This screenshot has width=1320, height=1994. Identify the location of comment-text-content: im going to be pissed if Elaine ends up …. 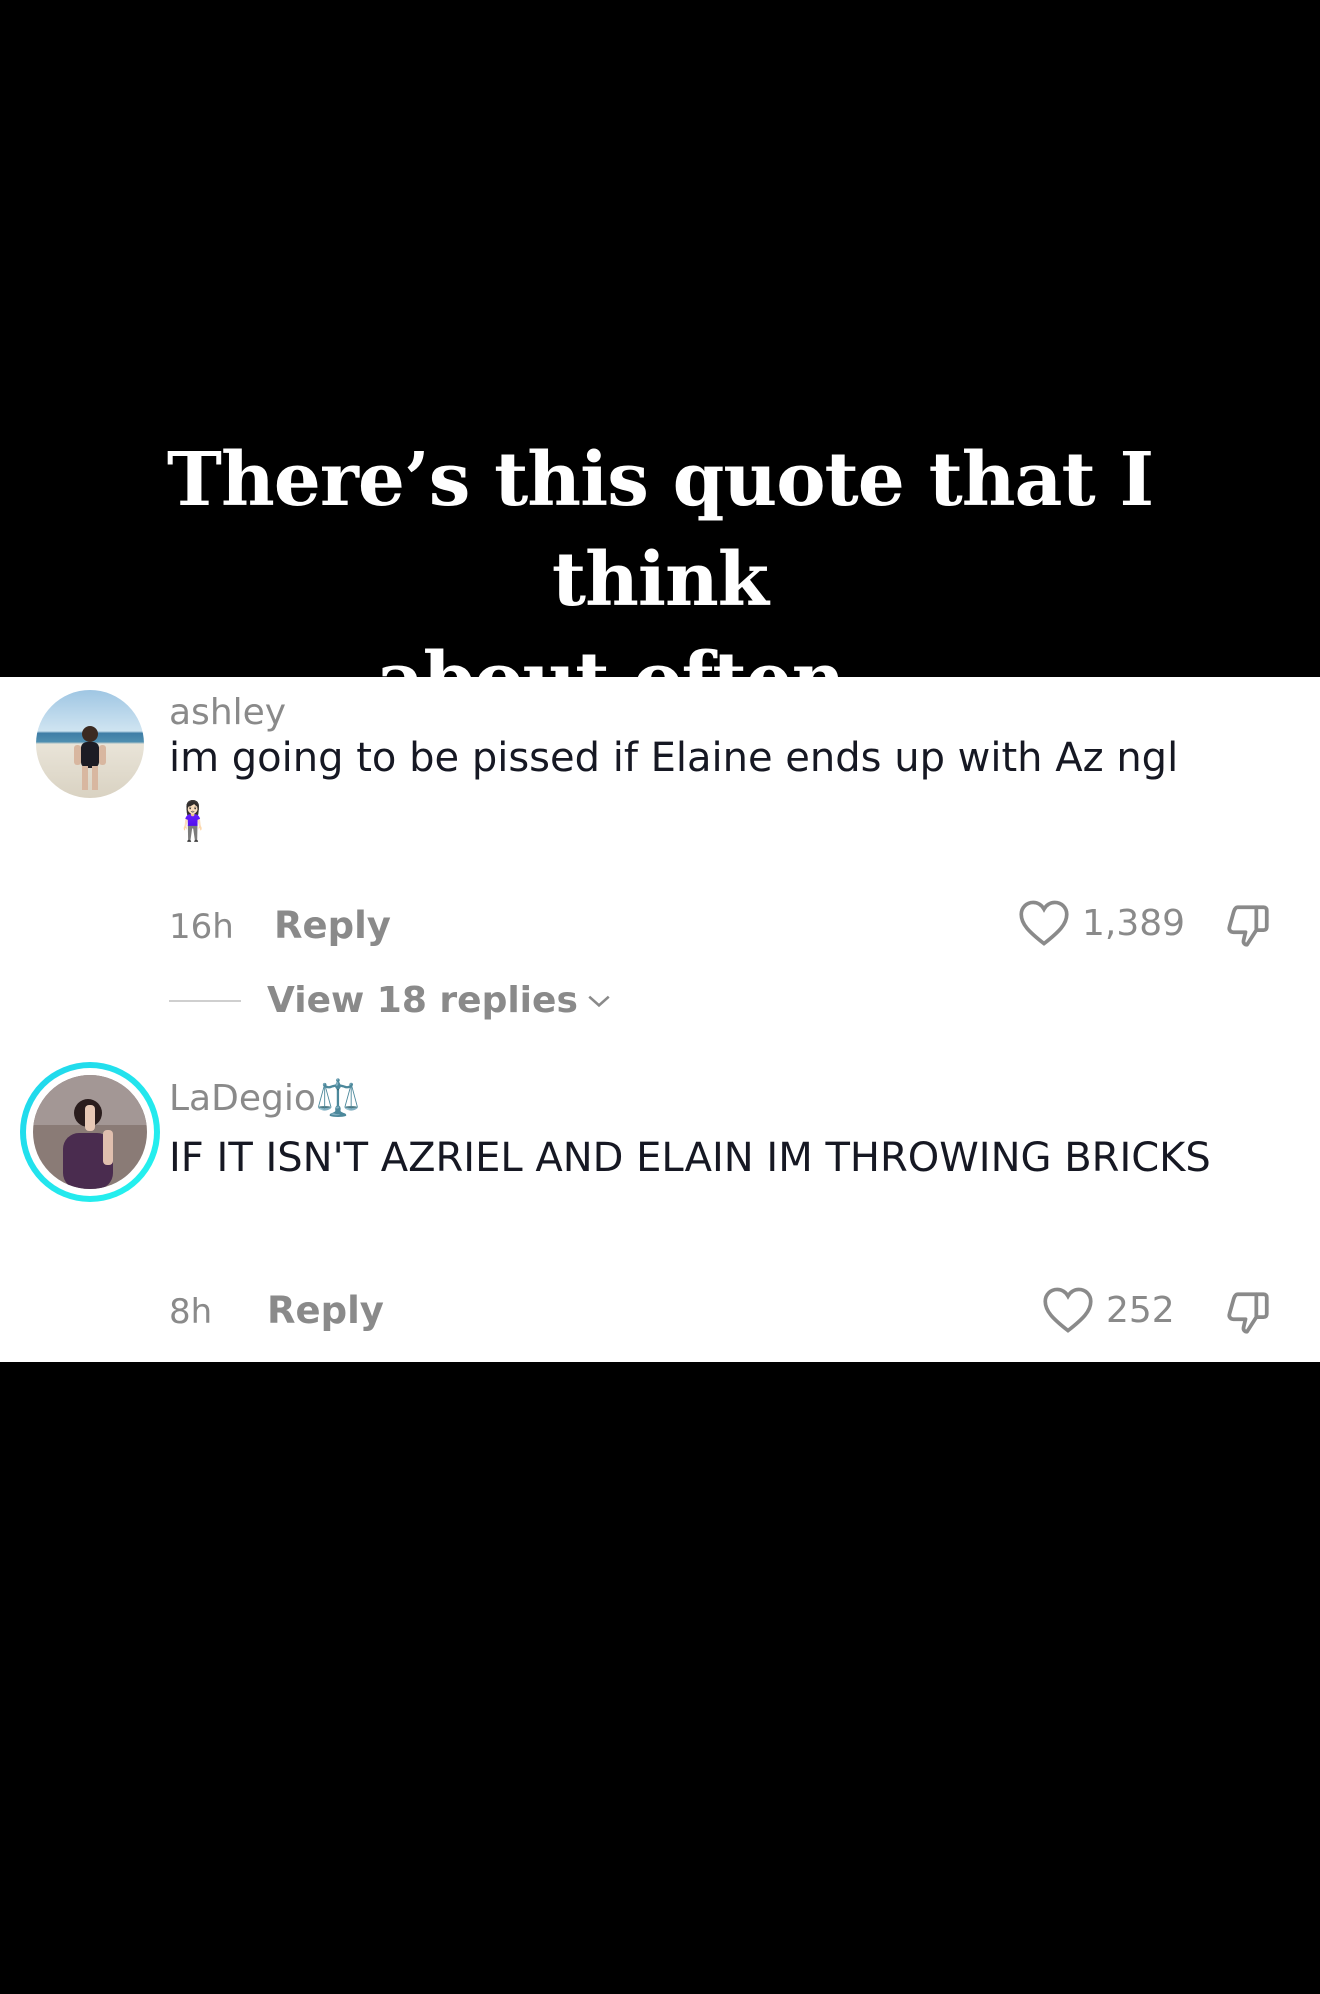
(674, 758).